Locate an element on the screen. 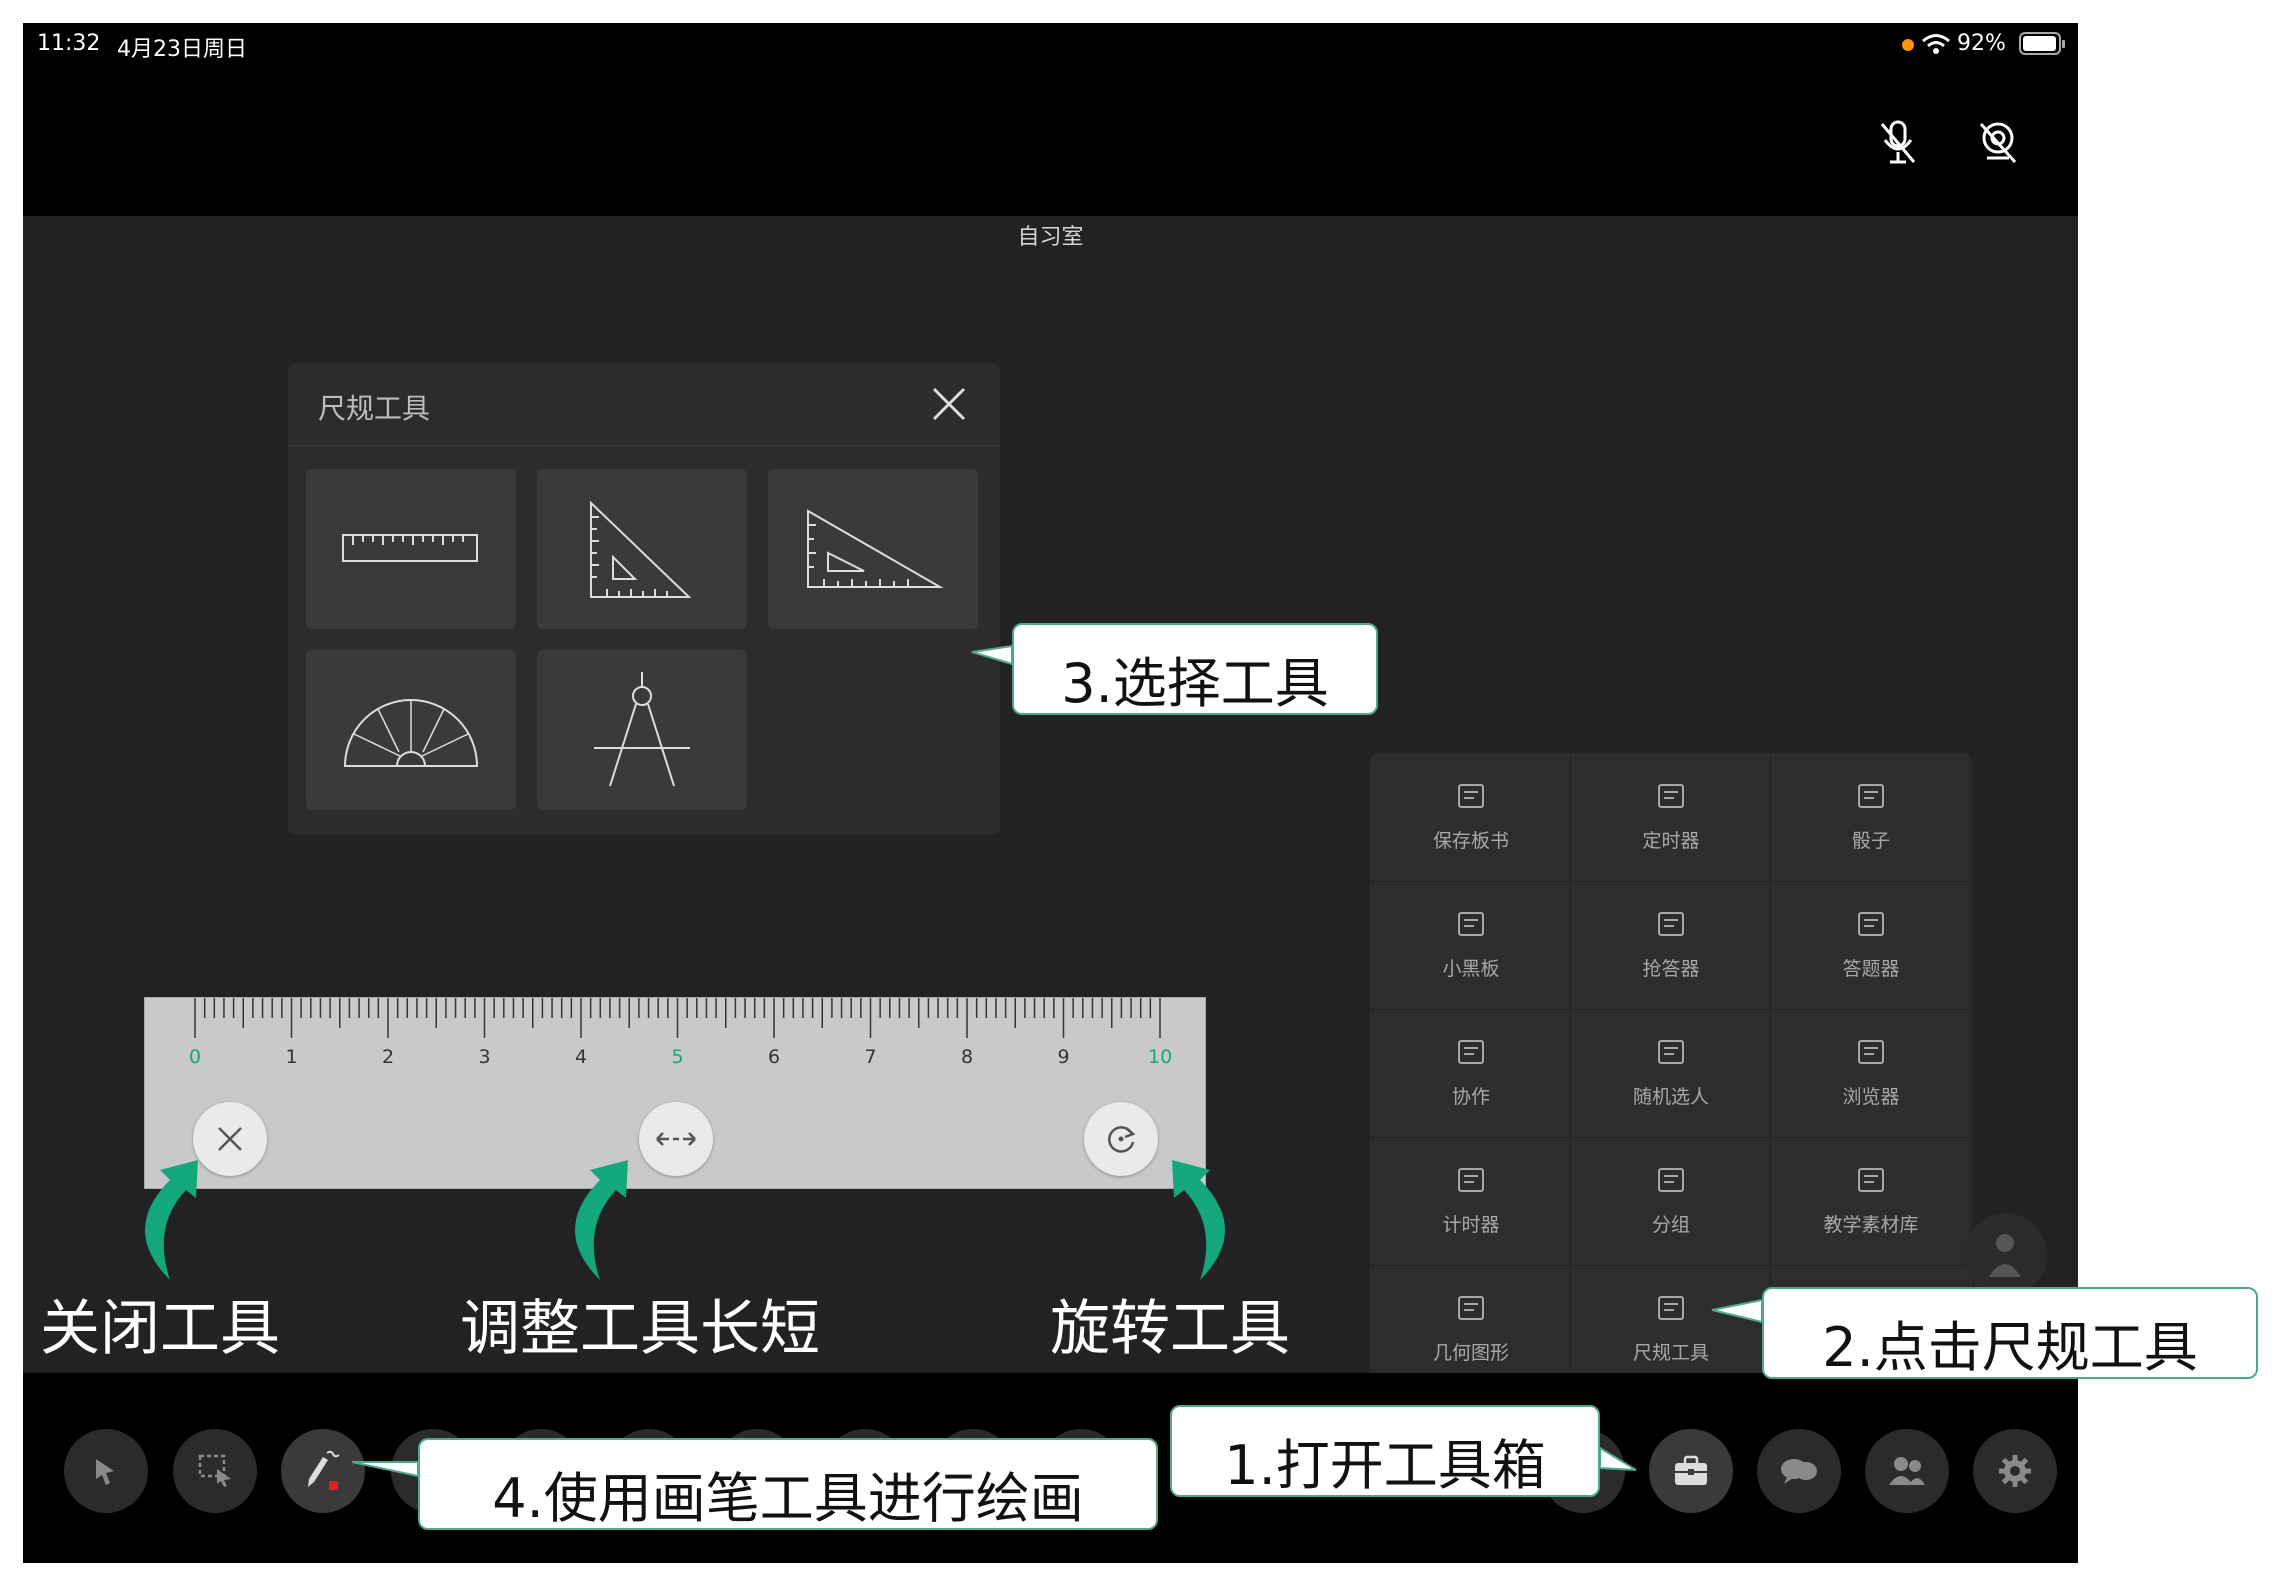 This screenshot has height=1584, width=2272. members-icon is located at coordinates (1907, 1471).